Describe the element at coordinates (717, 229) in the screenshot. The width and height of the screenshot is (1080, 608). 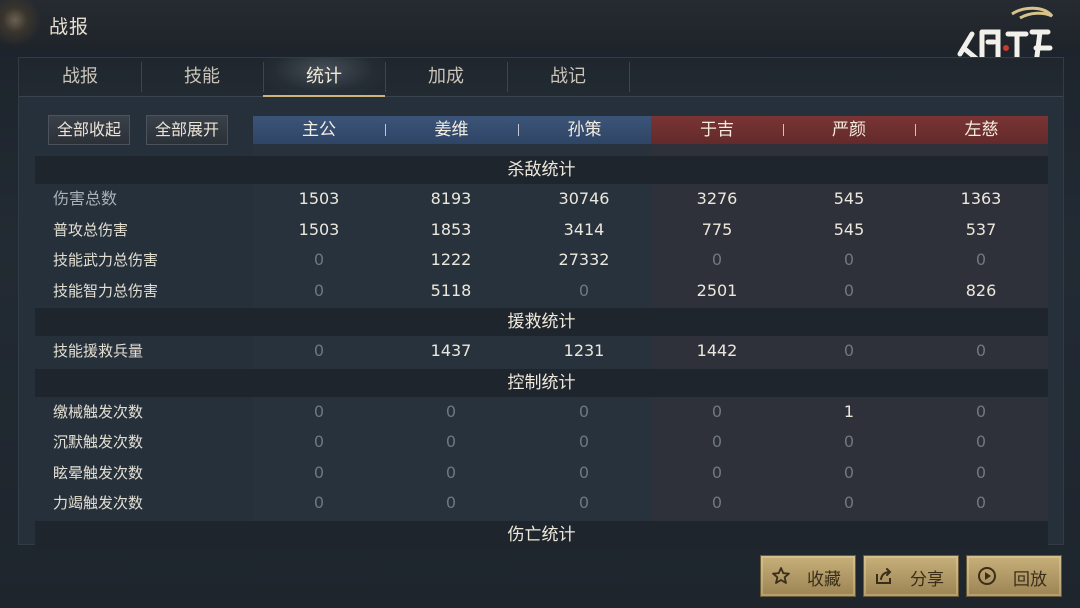
I see `stat-cell: 775` at that location.